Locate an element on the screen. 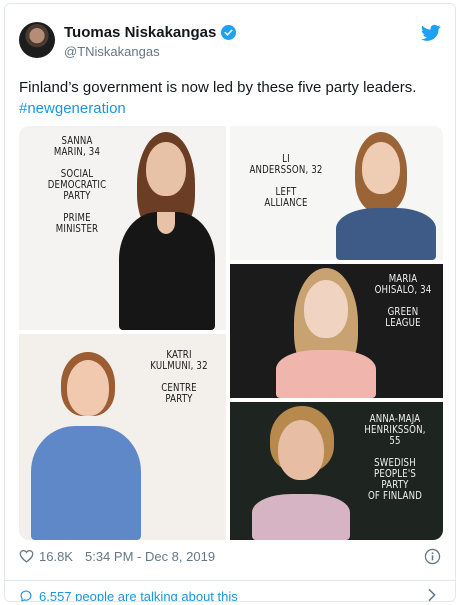 This screenshot has height=605, width=466. author-handle: @TNiskakangas is located at coordinates (112, 51).